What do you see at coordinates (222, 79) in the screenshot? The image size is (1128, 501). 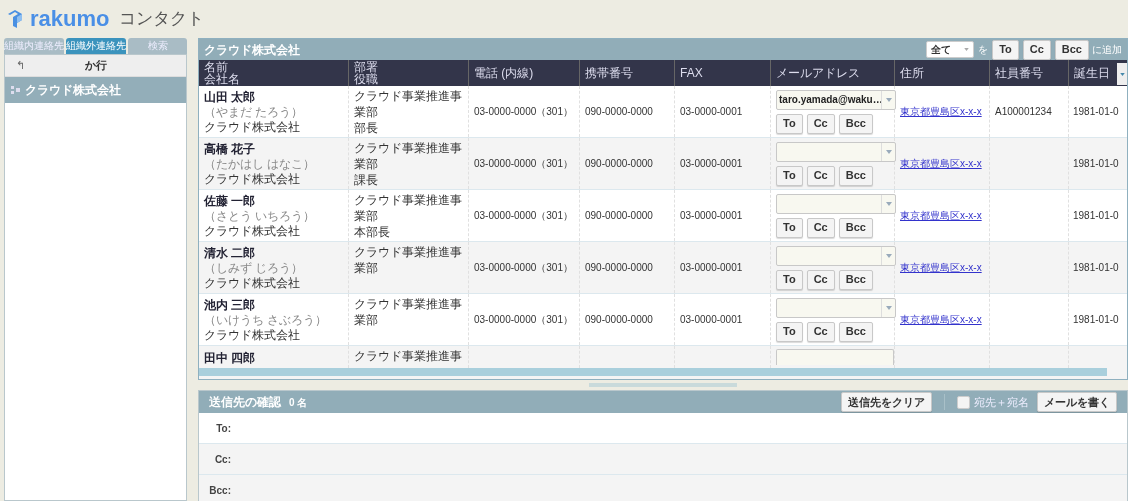 I see `column-header: 会社名` at bounding box center [222, 79].